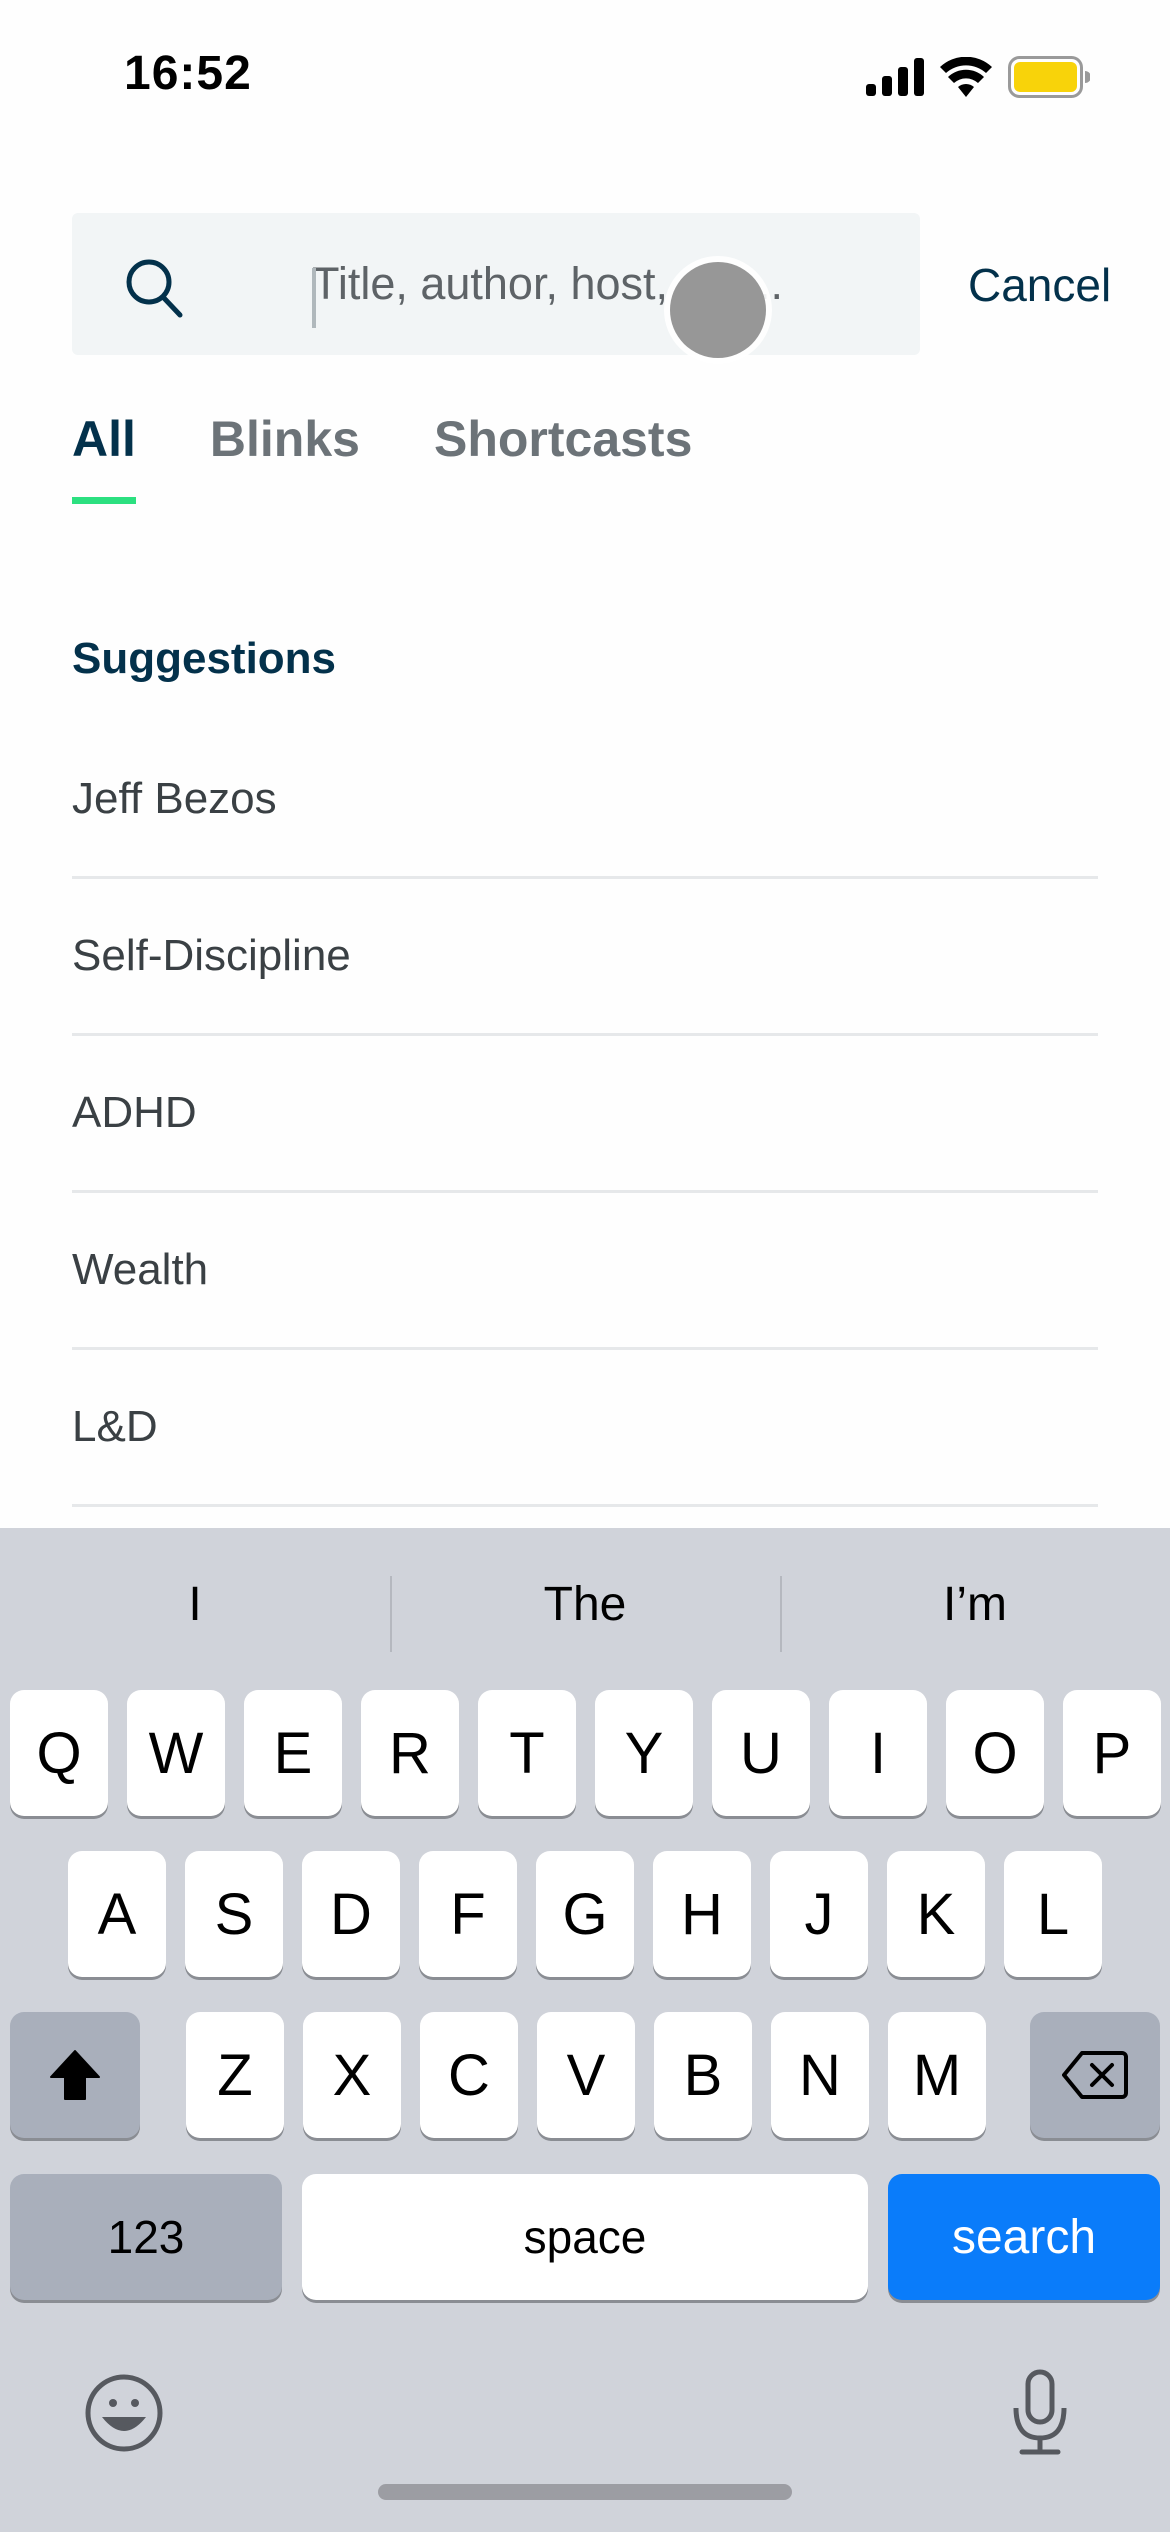 The image size is (1170, 2532). Describe the element at coordinates (410, 1753) in the screenshot. I see `key-r: R` at that location.